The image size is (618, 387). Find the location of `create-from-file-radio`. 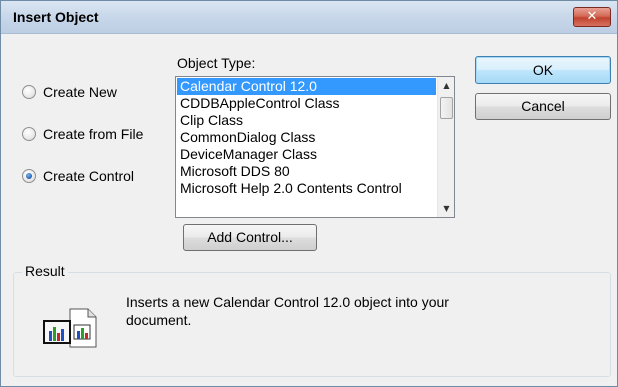

create-from-file-radio is located at coordinates (29, 134).